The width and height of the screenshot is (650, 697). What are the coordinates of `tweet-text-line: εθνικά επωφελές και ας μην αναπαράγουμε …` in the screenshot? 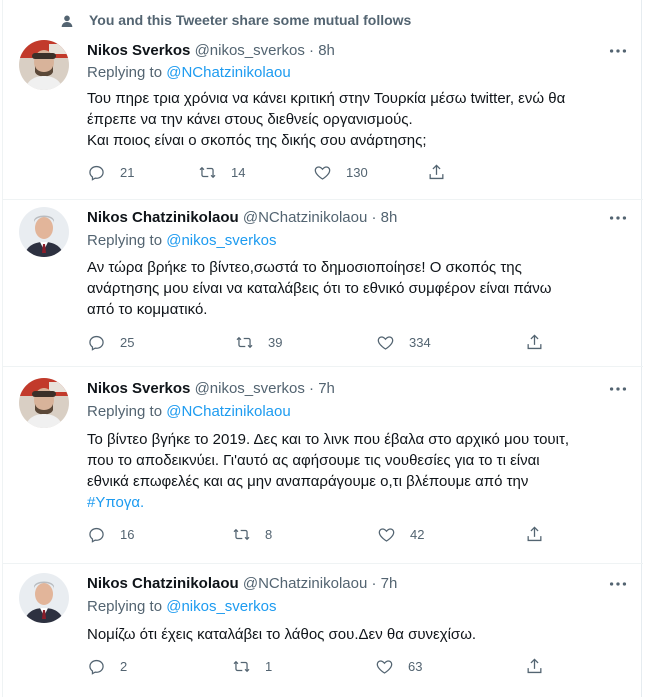 It's located at (308, 481).